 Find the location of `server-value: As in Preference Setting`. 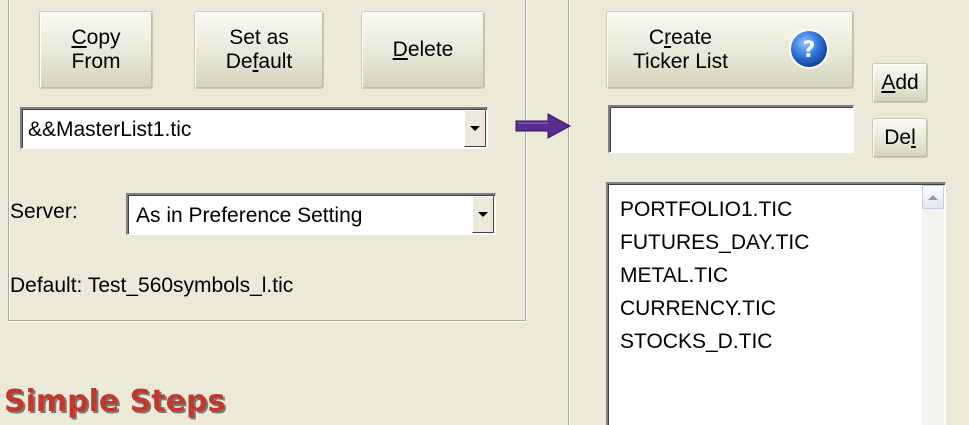

server-value: As in Preference Setting is located at coordinates (249, 215).